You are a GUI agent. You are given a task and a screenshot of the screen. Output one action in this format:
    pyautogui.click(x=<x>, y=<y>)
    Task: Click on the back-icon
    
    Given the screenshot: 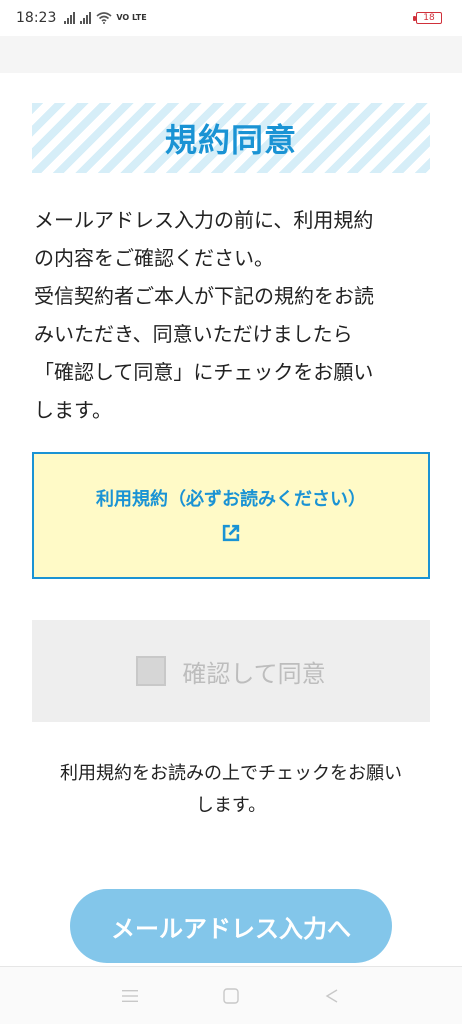 What is the action you would take?
    pyautogui.click(x=332, y=996)
    